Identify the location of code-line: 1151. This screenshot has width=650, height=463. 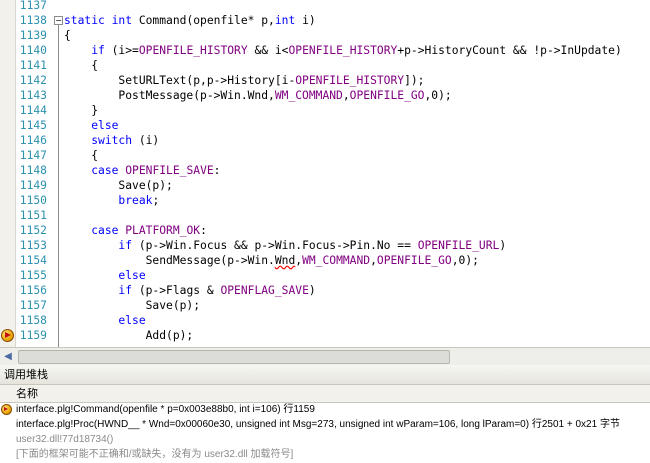
(325, 215).